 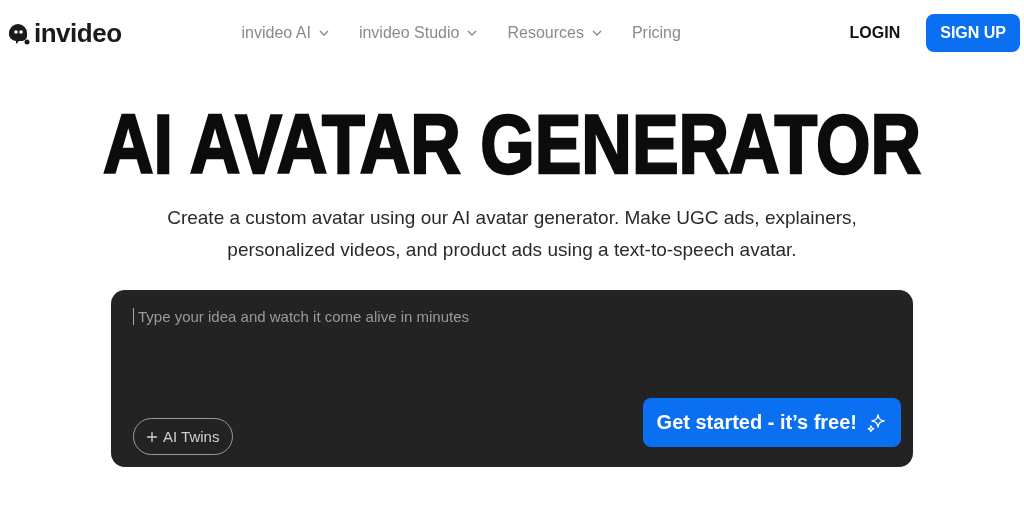 What do you see at coordinates (973, 33) in the screenshot?
I see `signup-button: SIGN UP` at bounding box center [973, 33].